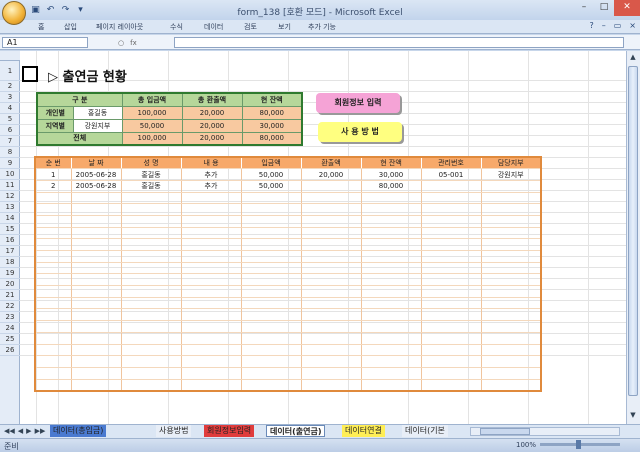  I want to click on how-to-use-button: 사 용 방 법, so click(360, 132).